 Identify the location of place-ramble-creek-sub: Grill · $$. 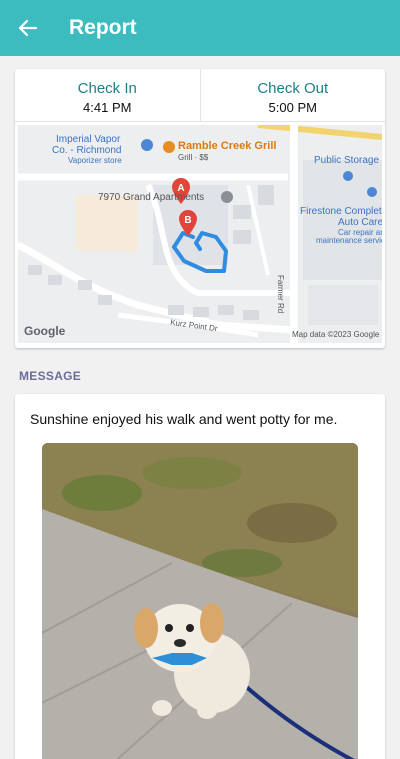
(193, 157).